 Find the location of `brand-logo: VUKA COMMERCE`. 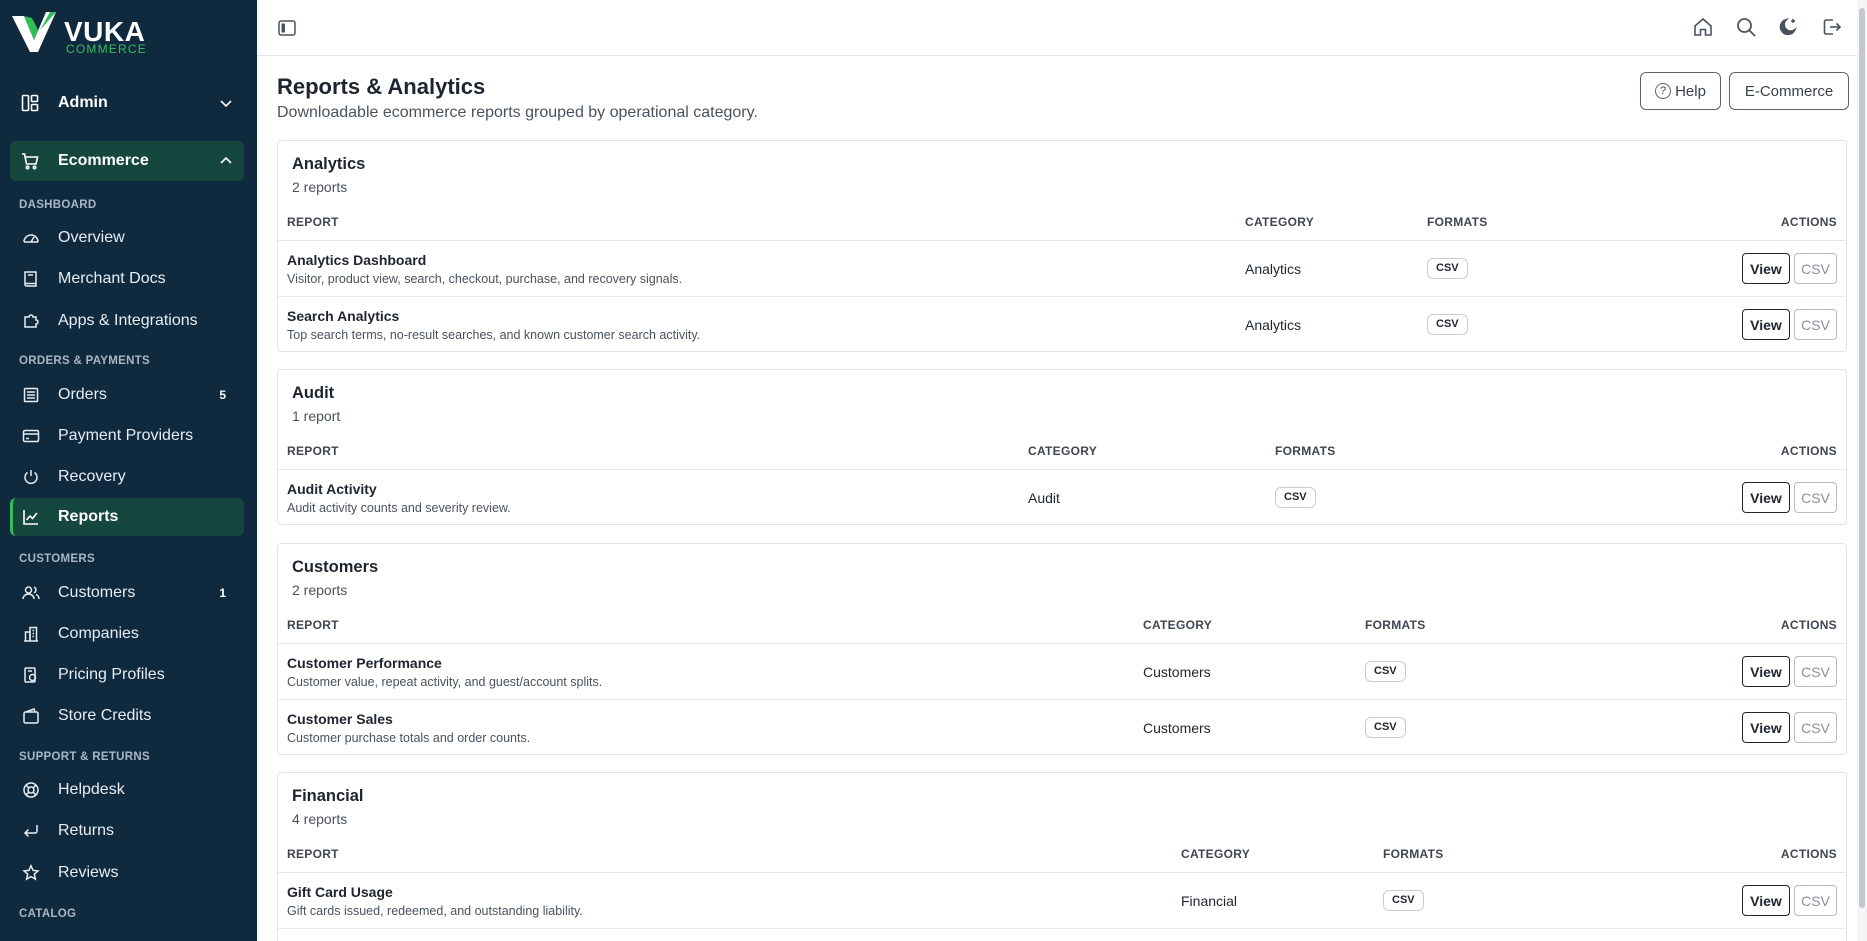

brand-logo: VUKA COMMERCE is located at coordinates (110, 33).